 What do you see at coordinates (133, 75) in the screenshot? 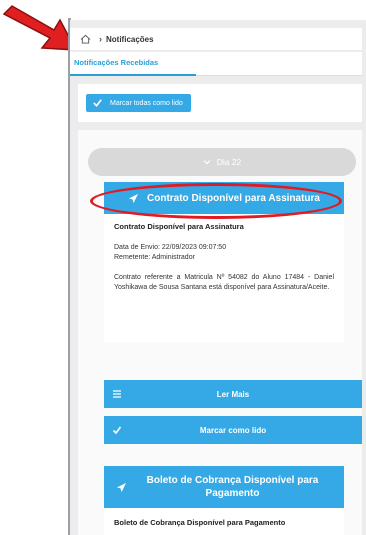
I see `tab-active-indicator` at bounding box center [133, 75].